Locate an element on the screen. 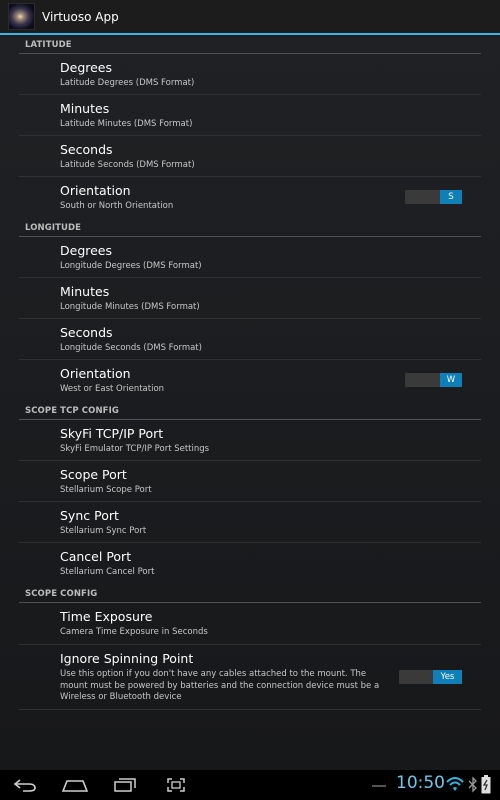 The width and height of the screenshot is (500, 800). pref-longitude-orientation: Orientation West or East Orientation W is located at coordinates (250, 380).